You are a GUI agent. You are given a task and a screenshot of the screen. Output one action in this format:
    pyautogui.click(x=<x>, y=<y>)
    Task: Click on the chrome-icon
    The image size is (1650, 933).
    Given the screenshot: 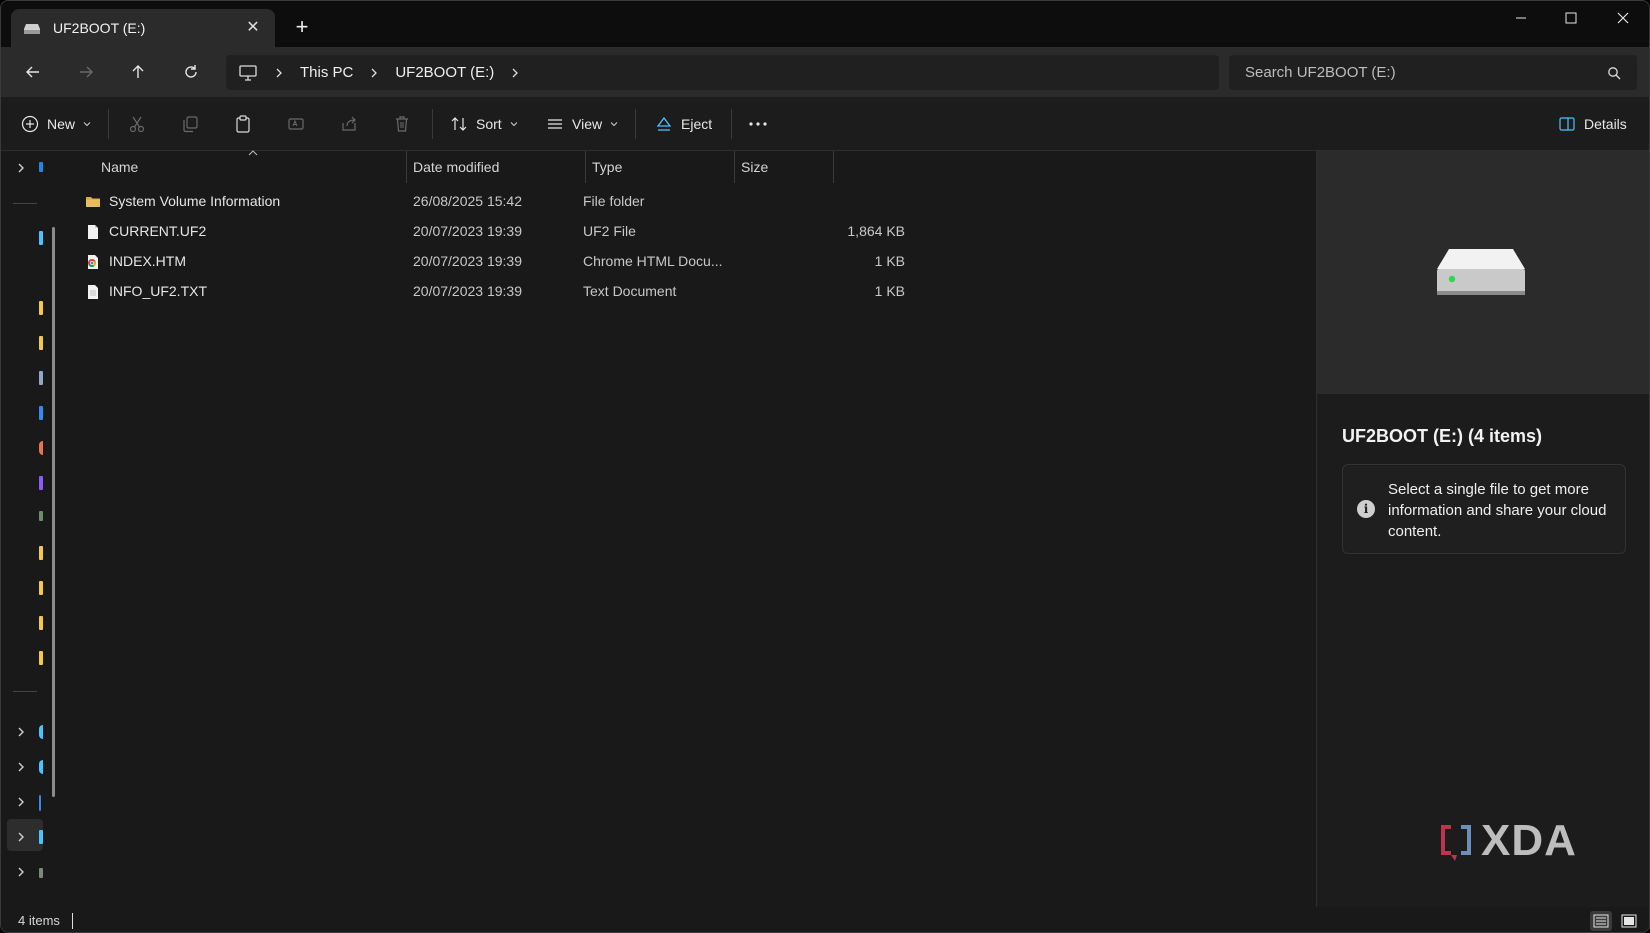 What is the action you would take?
    pyautogui.click(x=93, y=262)
    